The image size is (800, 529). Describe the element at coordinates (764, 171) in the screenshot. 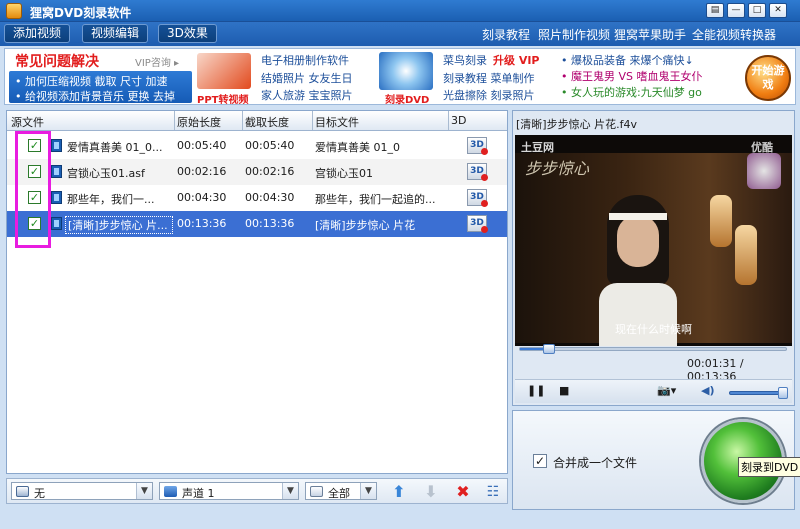

I see `channel-logo-icon` at that location.